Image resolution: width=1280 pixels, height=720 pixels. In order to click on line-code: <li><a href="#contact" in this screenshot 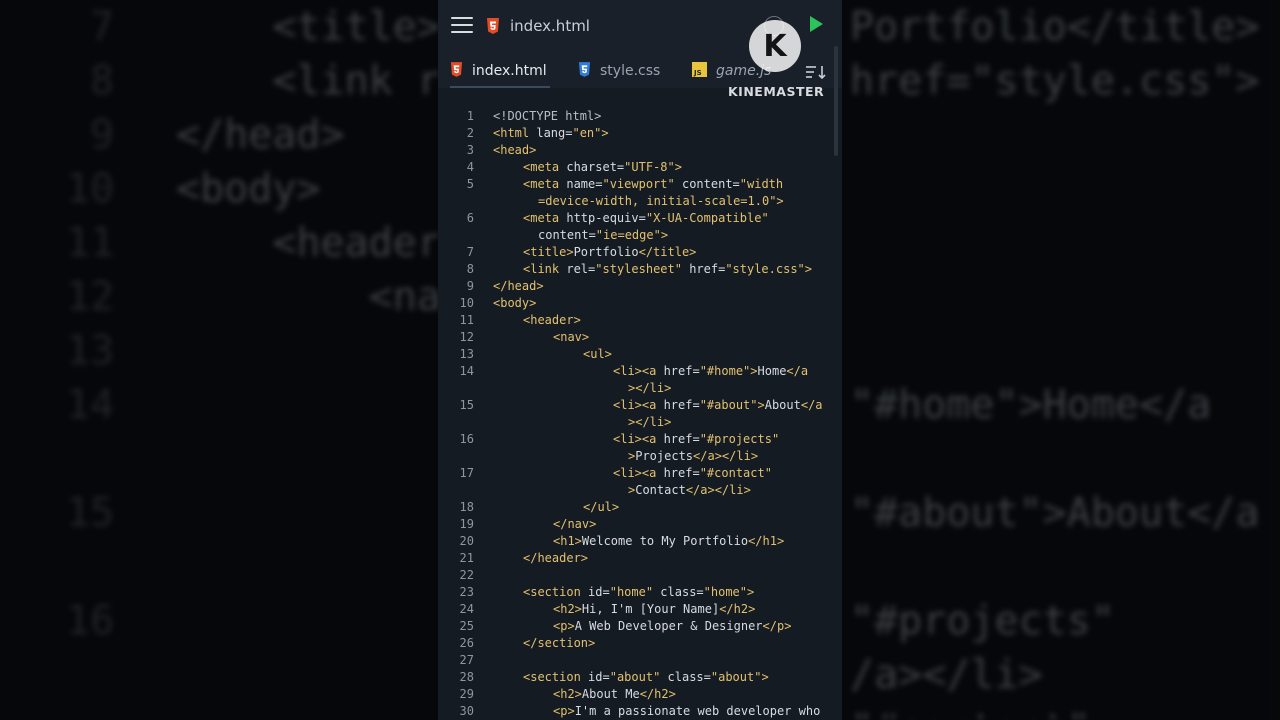, I will do `click(692, 473)`.